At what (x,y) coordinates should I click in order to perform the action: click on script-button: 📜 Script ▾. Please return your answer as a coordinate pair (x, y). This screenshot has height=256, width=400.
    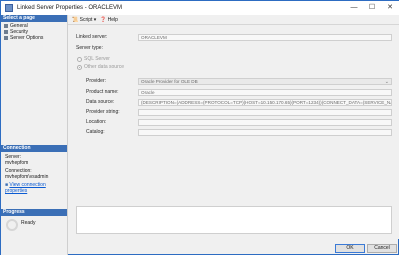
    Looking at the image, I should click on (84, 20).